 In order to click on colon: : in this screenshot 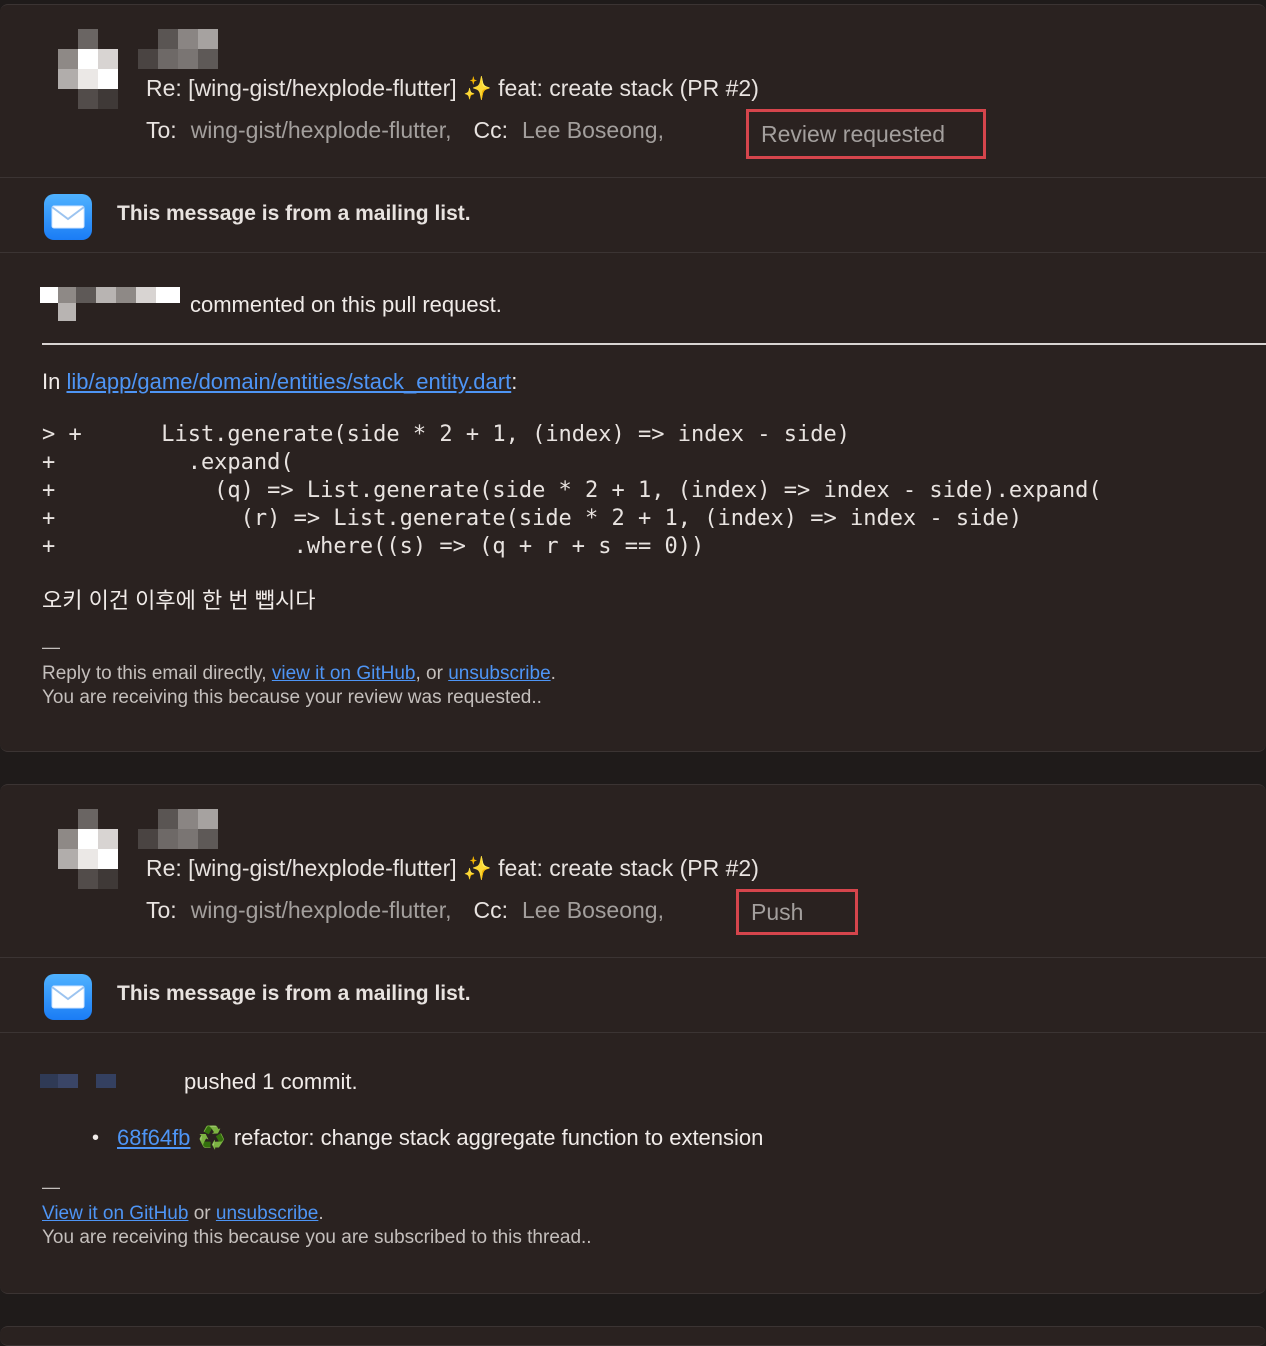, I will do `click(514, 381)`.